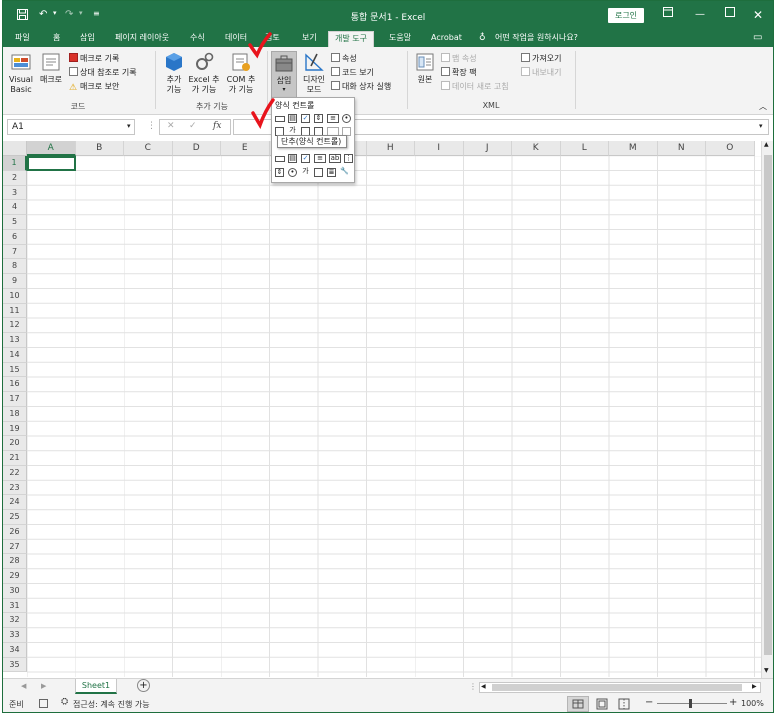 The height and width of the screenshot is (713, 776). Describe the element at coordinates (15, 429) in the screenshot. I see `row-header: 19` at that location.